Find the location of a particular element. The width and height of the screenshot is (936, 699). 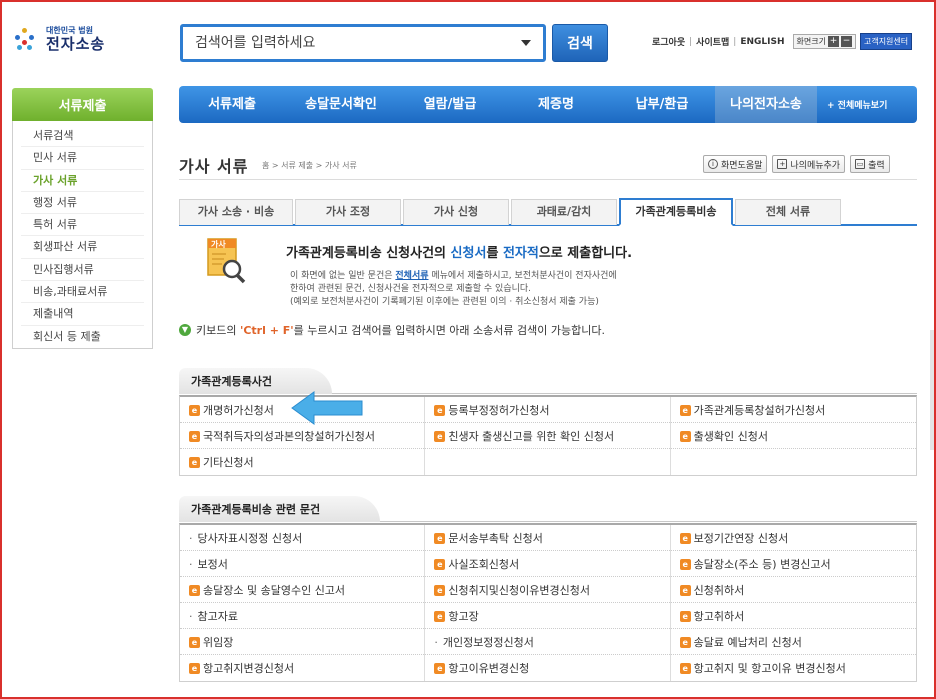

document-link: e 기타신청서 is located at coordinates (303, 462).